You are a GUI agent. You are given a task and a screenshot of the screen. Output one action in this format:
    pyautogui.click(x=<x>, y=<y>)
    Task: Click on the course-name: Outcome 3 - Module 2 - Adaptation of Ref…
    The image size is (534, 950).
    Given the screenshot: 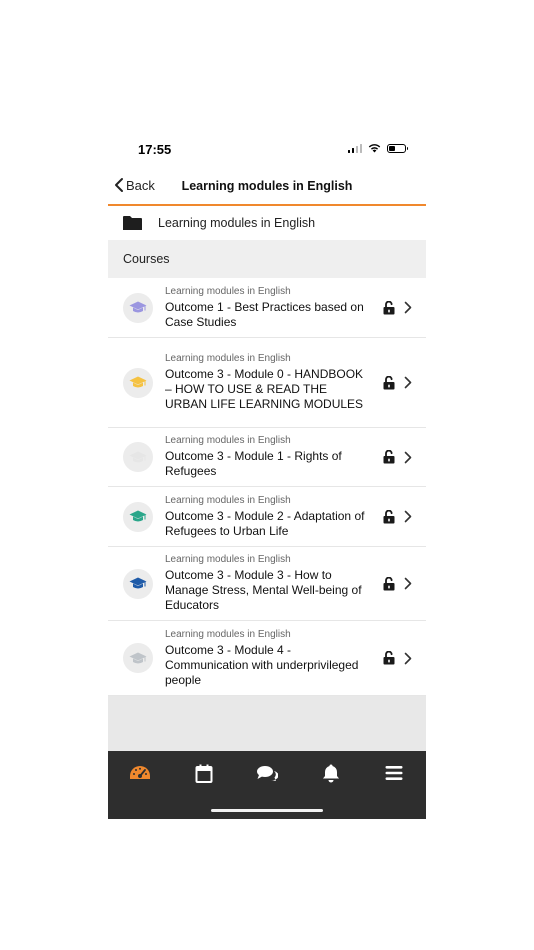 What is the action you would take?
    pyautogui.click(x=265, y=523)
    